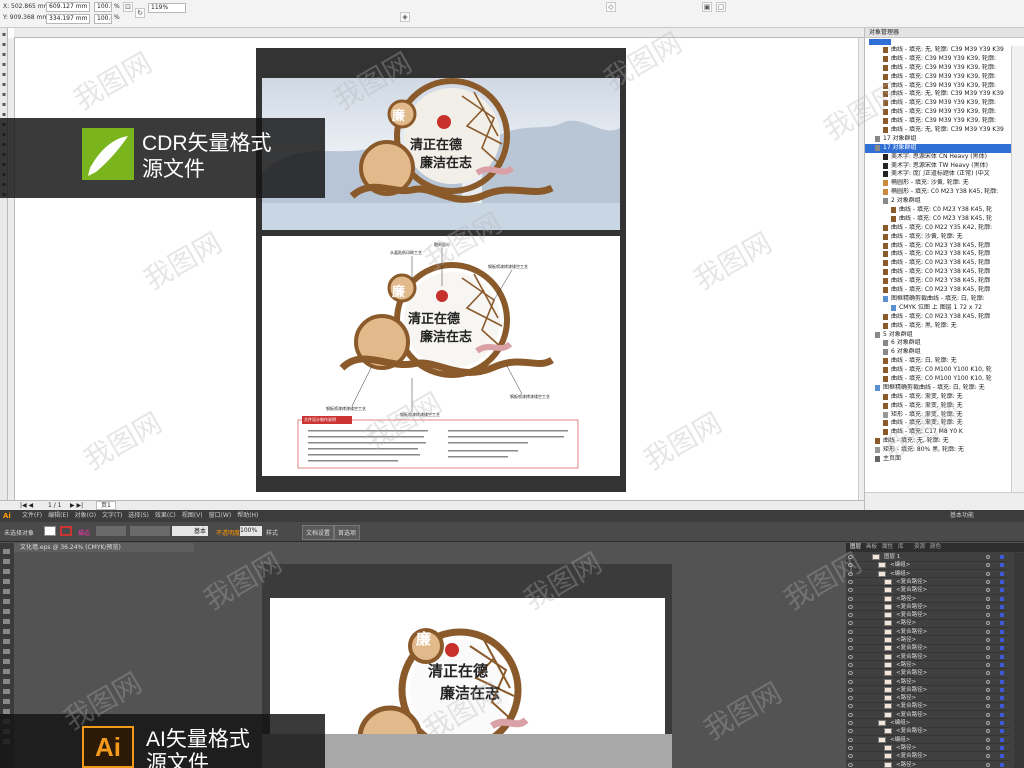  Describe the element at coordinates (103, 19) in the screenshot. I see `scale-y-field: 100.0` at that location.